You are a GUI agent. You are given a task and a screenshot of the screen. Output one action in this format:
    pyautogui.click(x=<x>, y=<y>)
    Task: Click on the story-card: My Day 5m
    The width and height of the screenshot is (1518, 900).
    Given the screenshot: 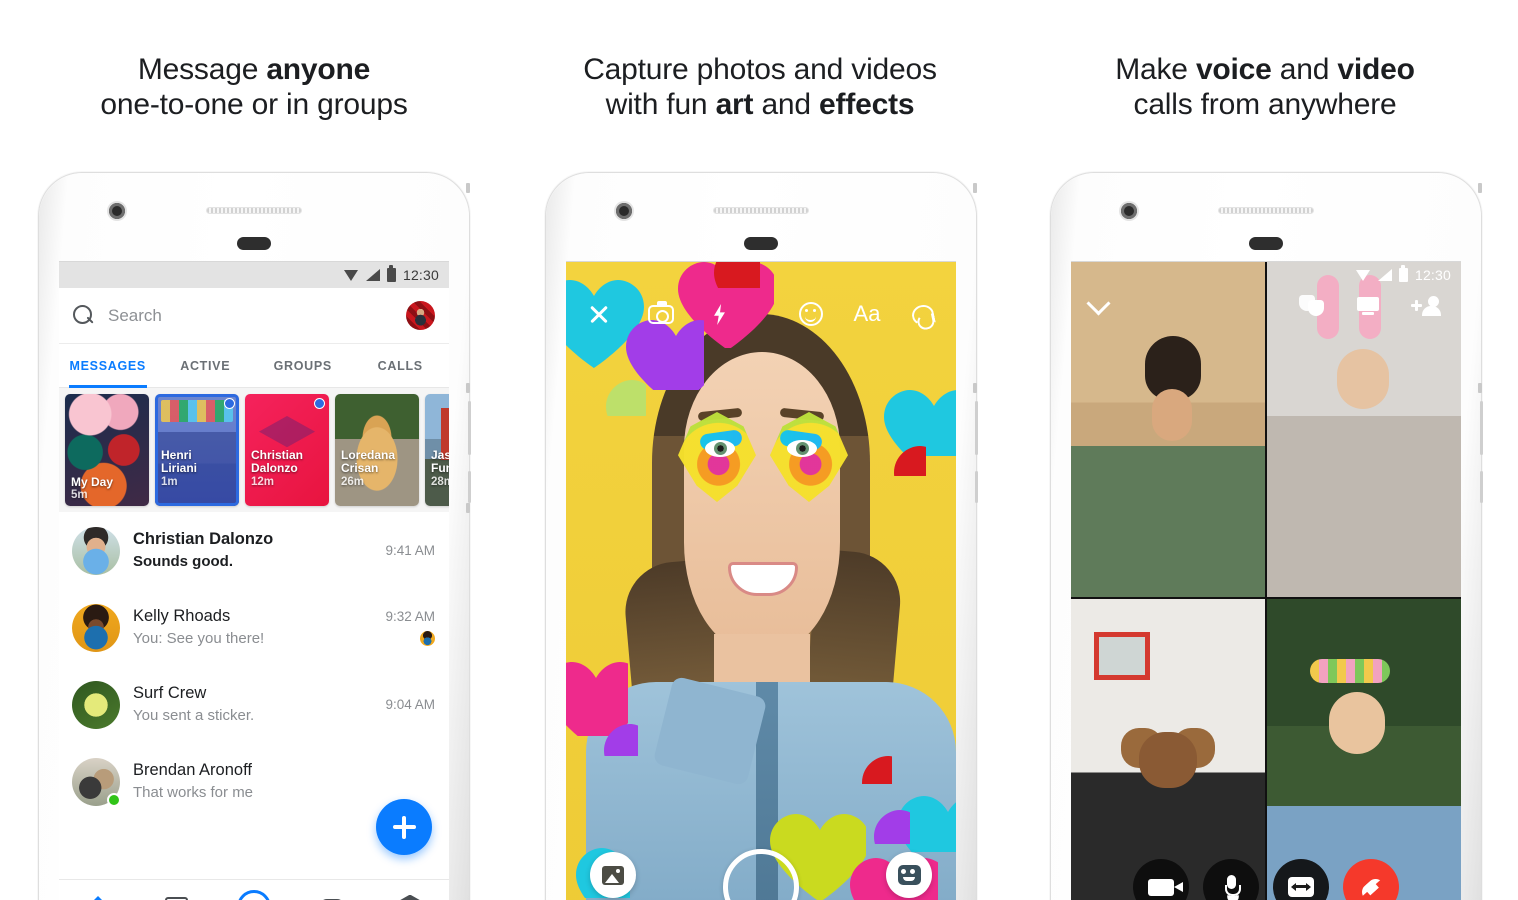 What is the action you would take?
    pyautogui.click(x=107, y=450)
    